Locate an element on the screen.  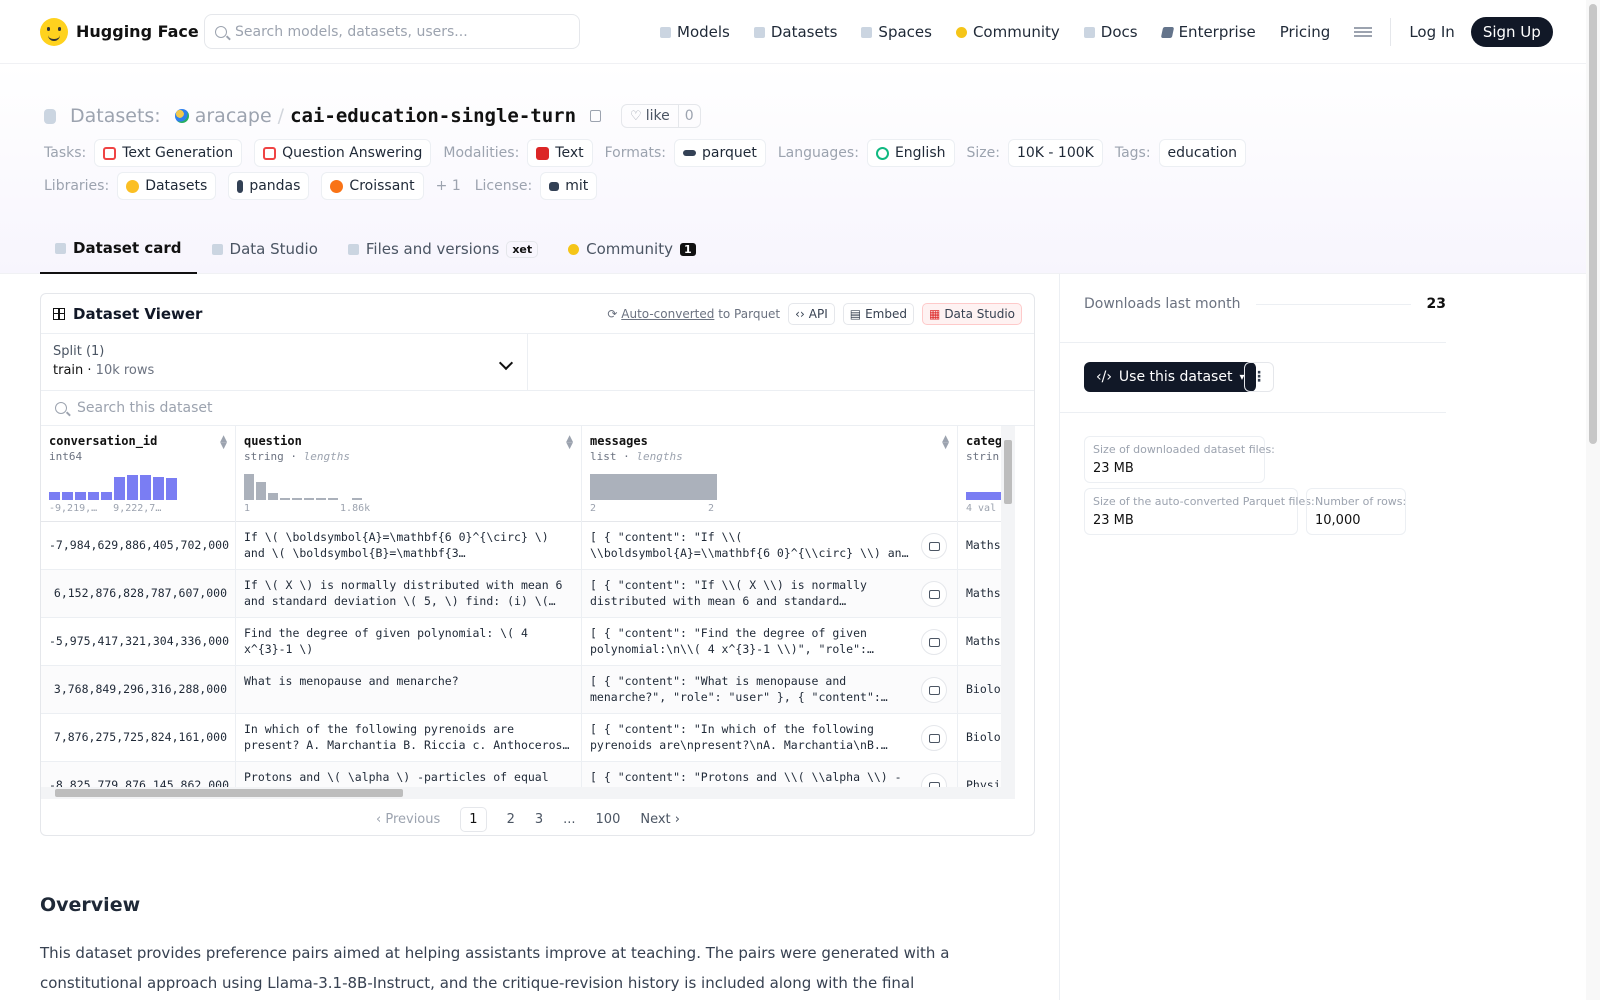
nav-datasets: Datasets is located at coordinates (795, 32).